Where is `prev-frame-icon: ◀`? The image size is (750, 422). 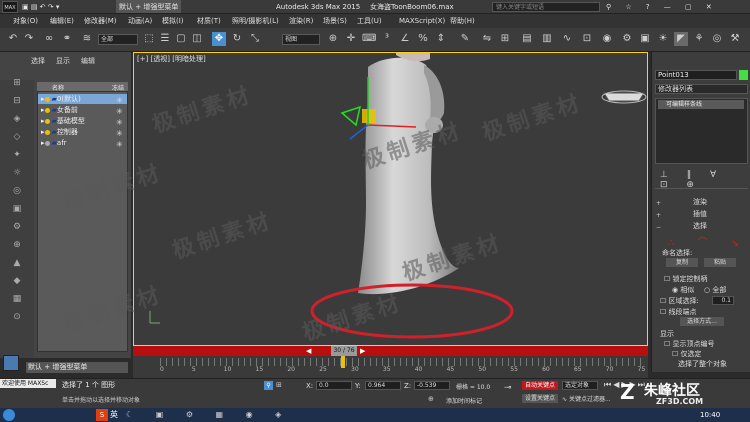 prev-frame-icon: ◀ is located at coordinates (308, 351).